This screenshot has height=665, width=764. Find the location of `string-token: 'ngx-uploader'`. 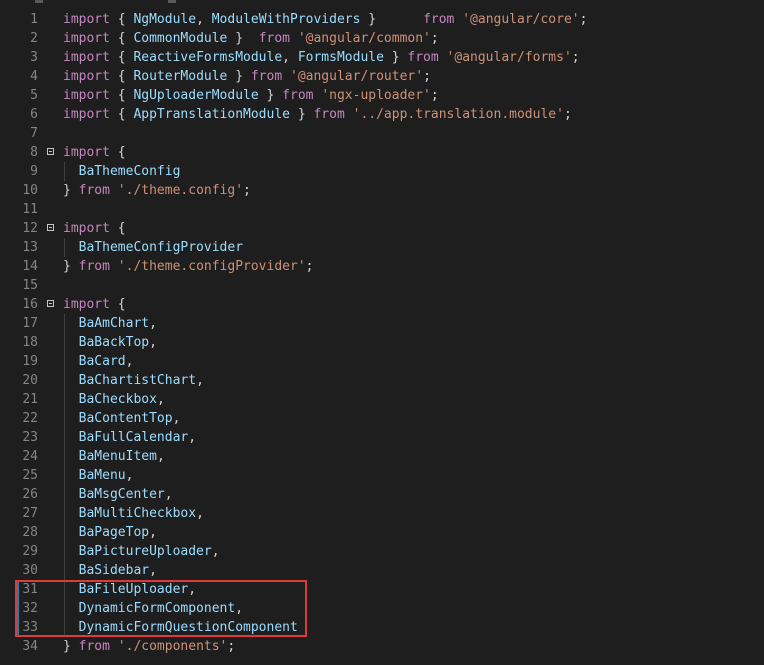

string-token: 'ngx-uploader' is located at coordinates (376, 95).